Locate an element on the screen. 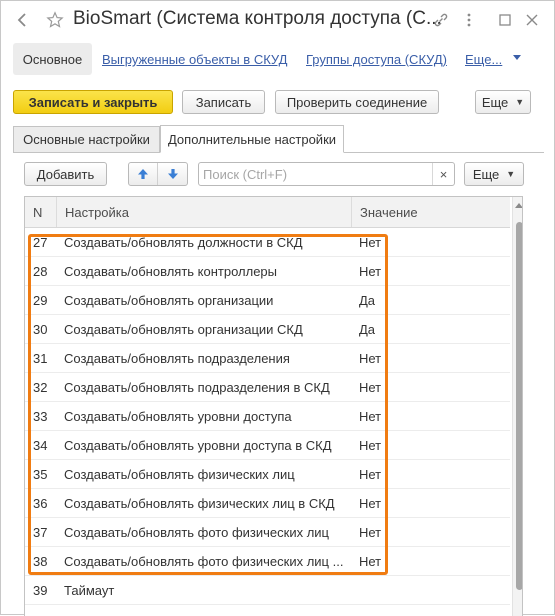 The width and height of the screenshot is (555, 616). link-icon is located at coordinates (441, 20).